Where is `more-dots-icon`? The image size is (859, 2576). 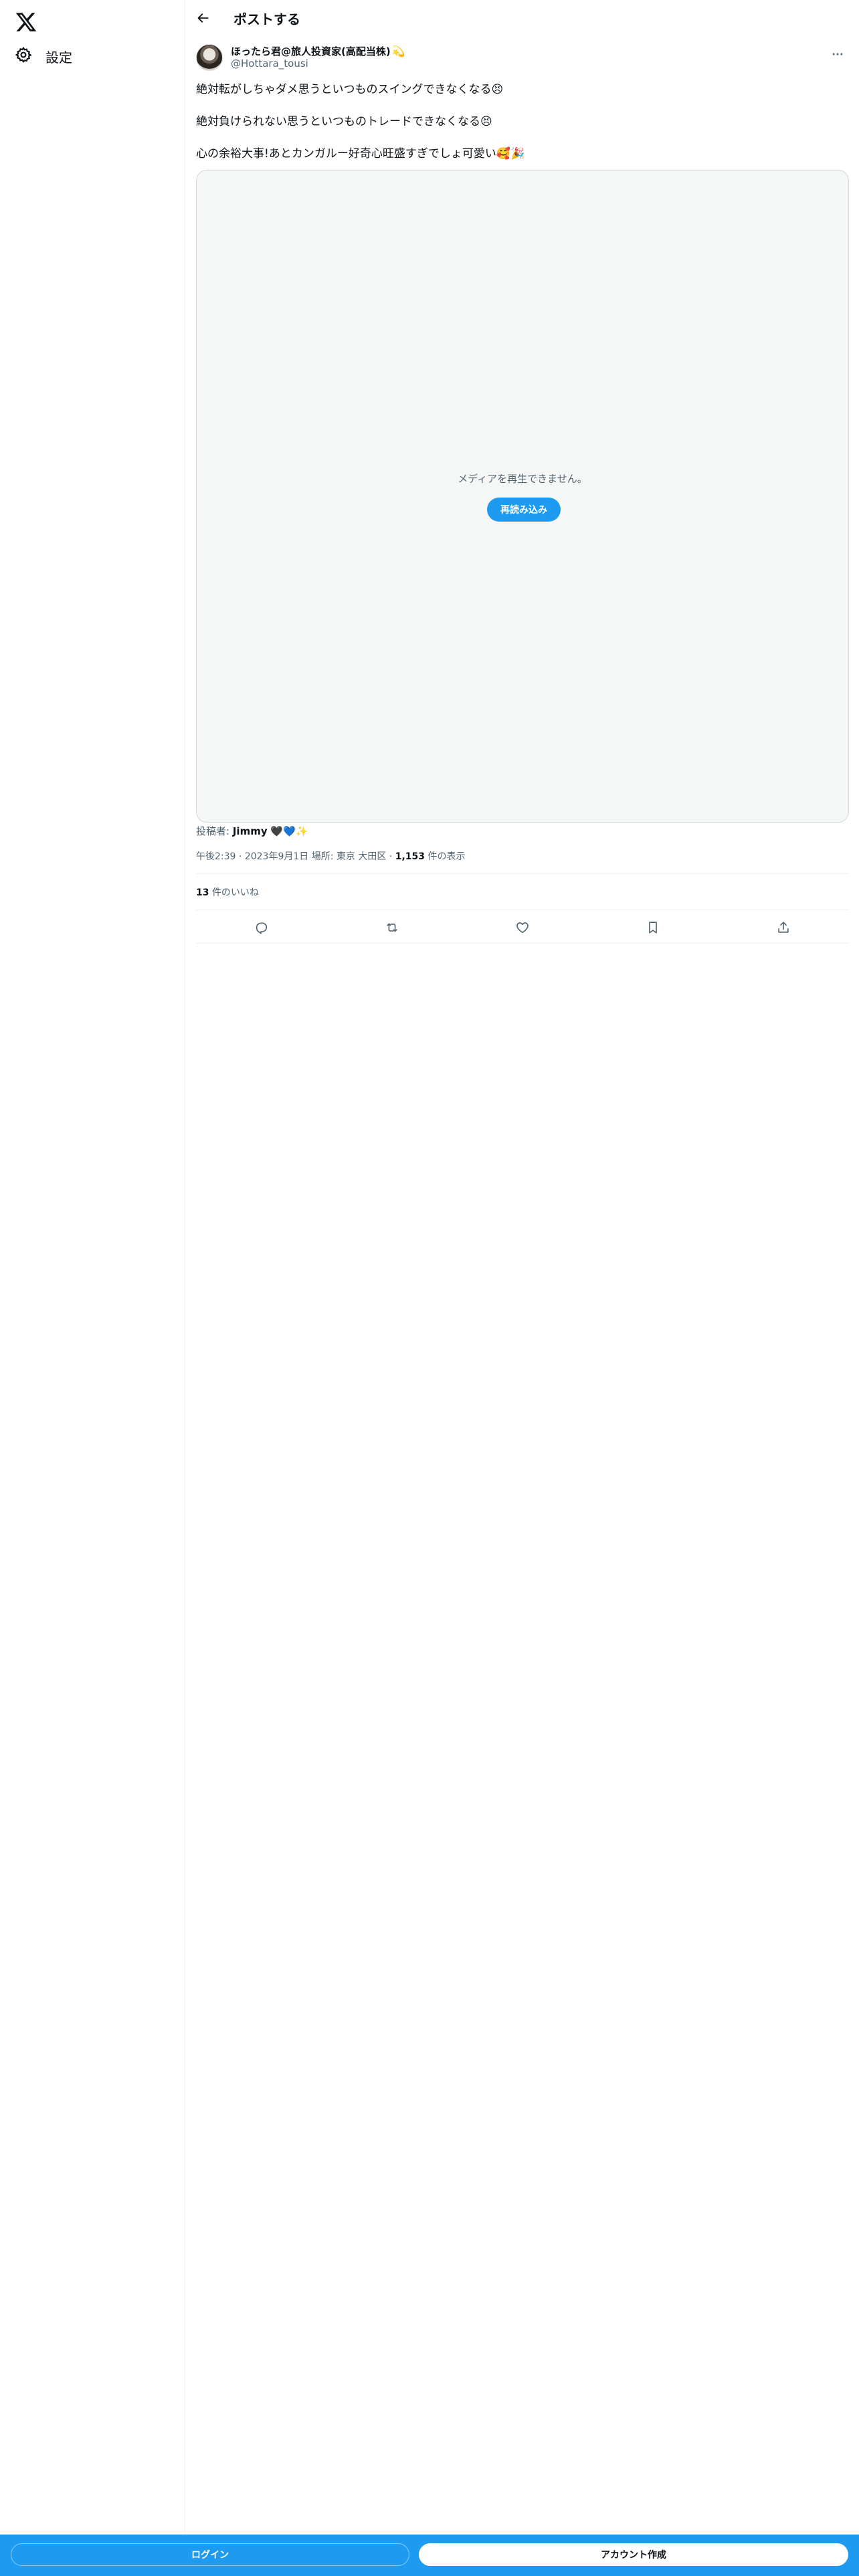
more-dots-icon is located at coordinates (838, 54).